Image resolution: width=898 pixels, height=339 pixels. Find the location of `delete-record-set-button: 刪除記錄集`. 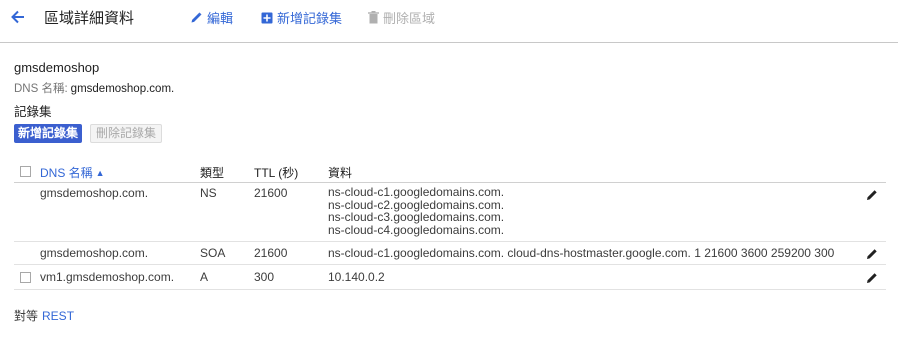

delete-record-set-button: 刪除記錄集 is located at coordinates (126, 133).